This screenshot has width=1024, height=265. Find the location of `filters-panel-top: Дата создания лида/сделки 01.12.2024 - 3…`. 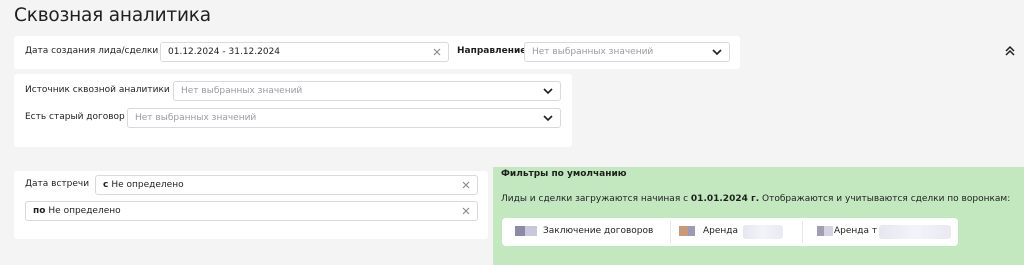

filters-panel-top: Дата создания лида/сделки 01.12.2024 - 3… is located at coordinates (377, 52).